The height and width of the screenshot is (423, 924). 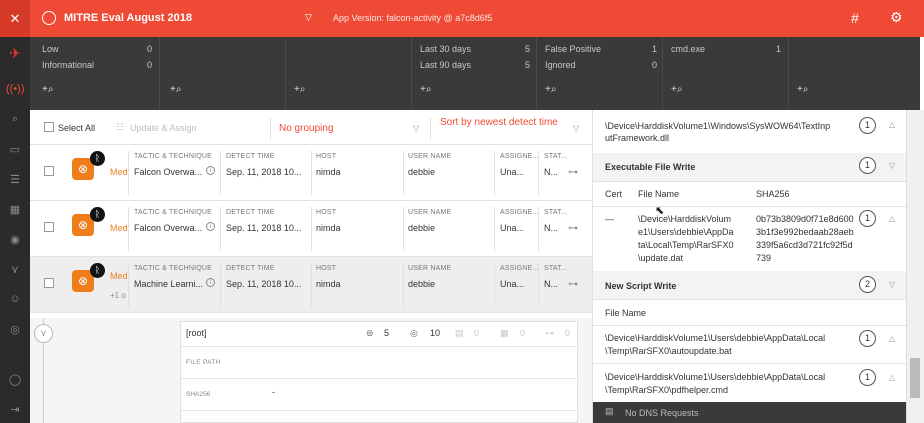 What do you see at coordinates (15, 119) in the screenshot?
I see `search-icon: ⌕` at bounding box center [15, 119].